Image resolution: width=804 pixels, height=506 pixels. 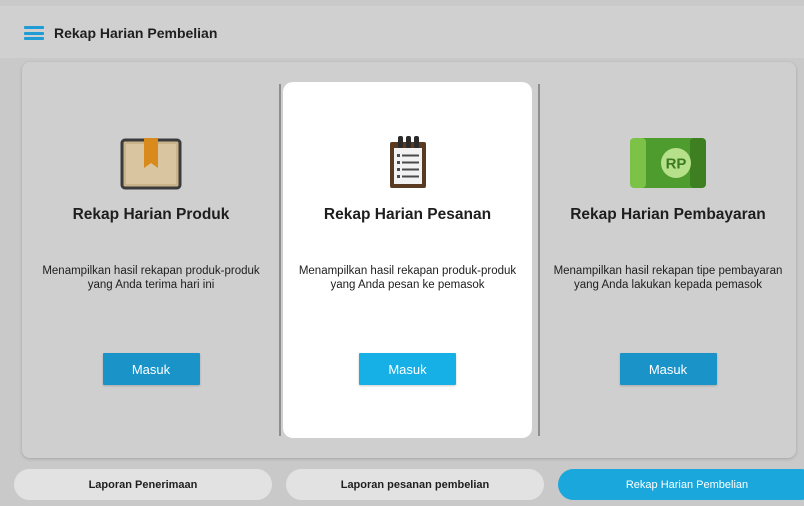 I want to click on money-icon-label: RP, so click(x=676, y=164).